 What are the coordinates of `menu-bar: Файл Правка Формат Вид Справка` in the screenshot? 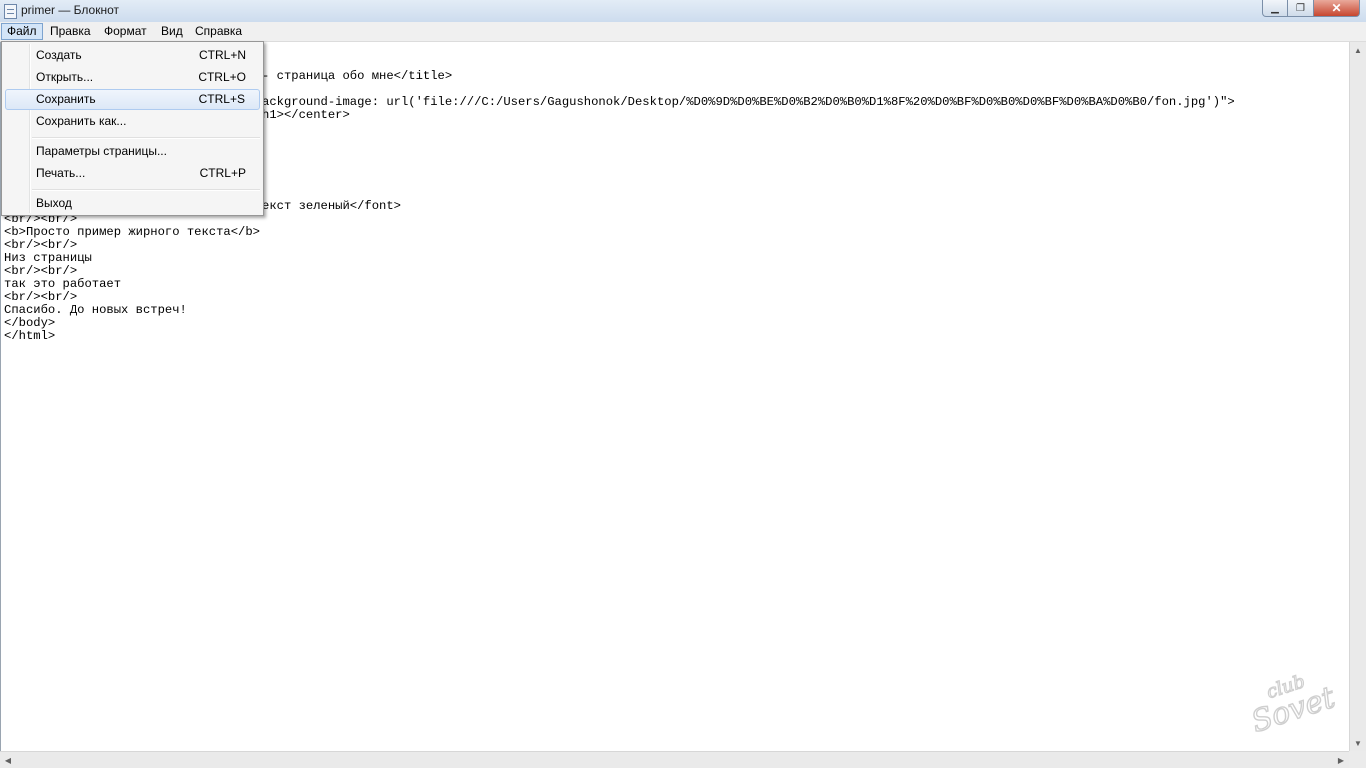 It's located at (683, 32).